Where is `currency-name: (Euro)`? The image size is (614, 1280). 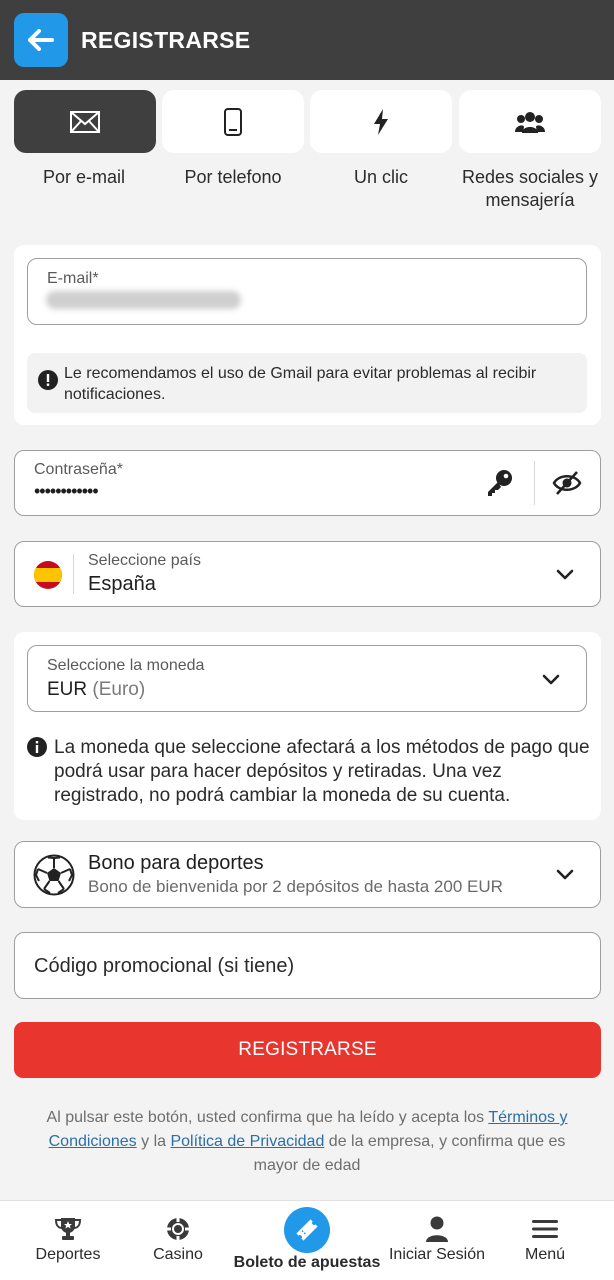 currency-name: (Euro) is located at coordinates (119, 689).